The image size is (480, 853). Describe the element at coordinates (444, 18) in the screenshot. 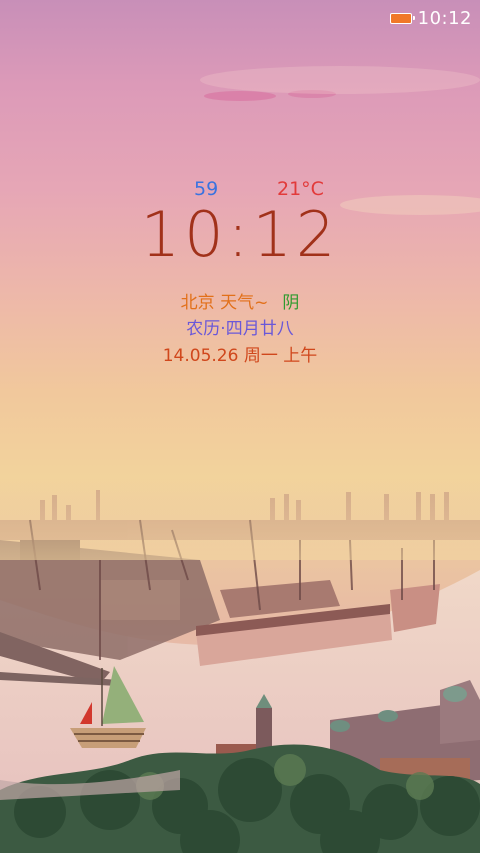

I see `status-time: 10:12` at that location.